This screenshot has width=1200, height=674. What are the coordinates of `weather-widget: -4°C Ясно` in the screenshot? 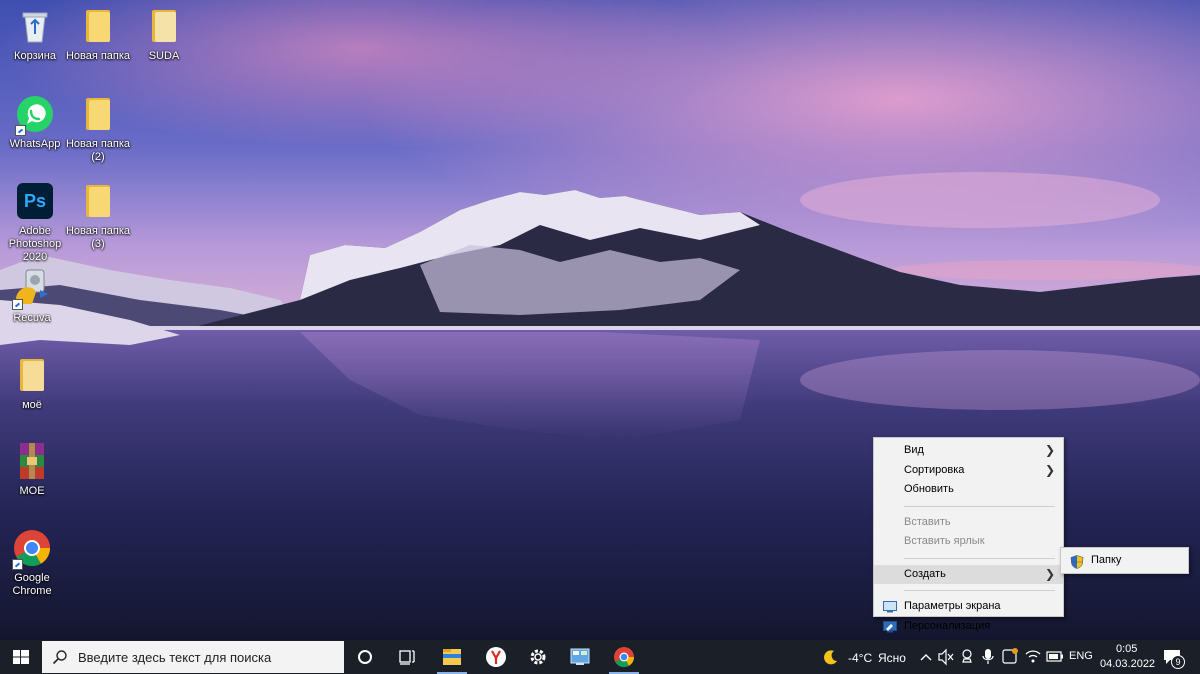 It's located at (865, 657).